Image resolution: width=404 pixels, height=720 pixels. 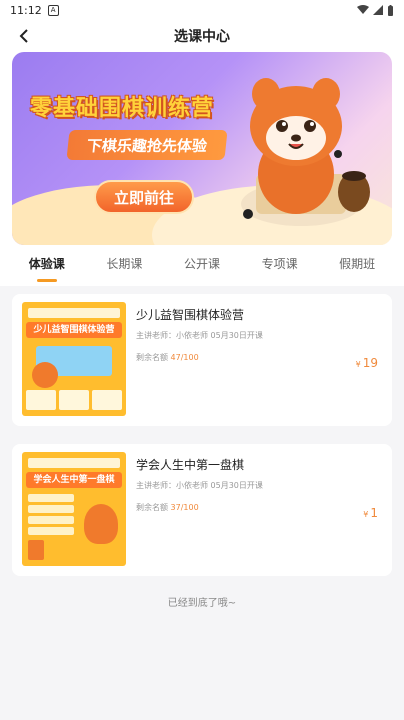 What do you see at coordinates (74, 330) in the screenshot?
I see `thumb-title: 少儿益智围棋体验营` at bounding box center [74, 330].